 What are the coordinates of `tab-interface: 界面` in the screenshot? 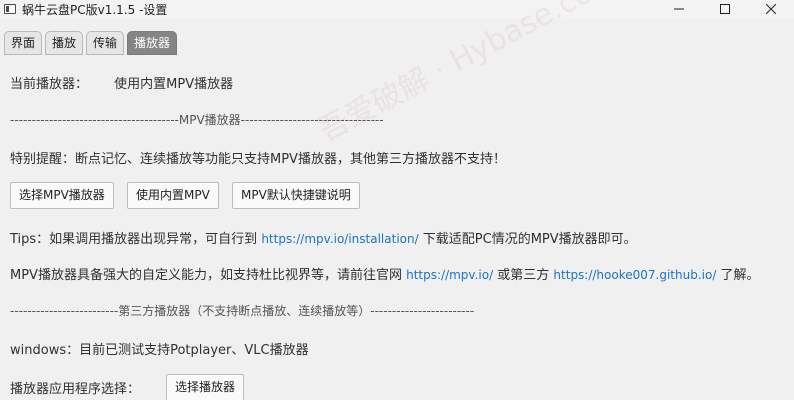 It's located at (23, 43).